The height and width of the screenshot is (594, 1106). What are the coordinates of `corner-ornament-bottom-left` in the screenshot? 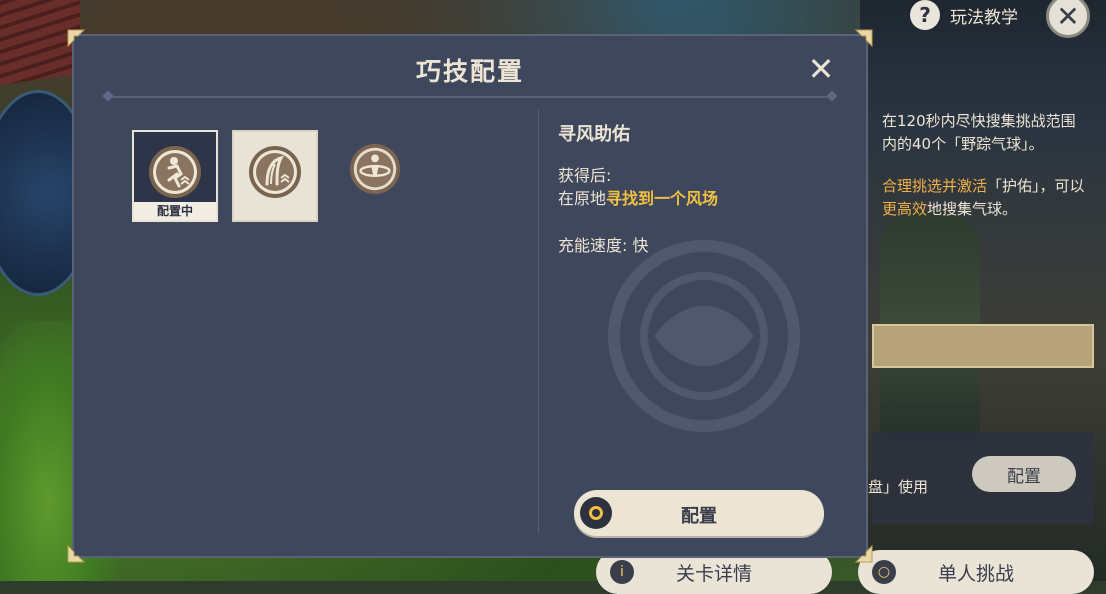 It's located at (76, 554).